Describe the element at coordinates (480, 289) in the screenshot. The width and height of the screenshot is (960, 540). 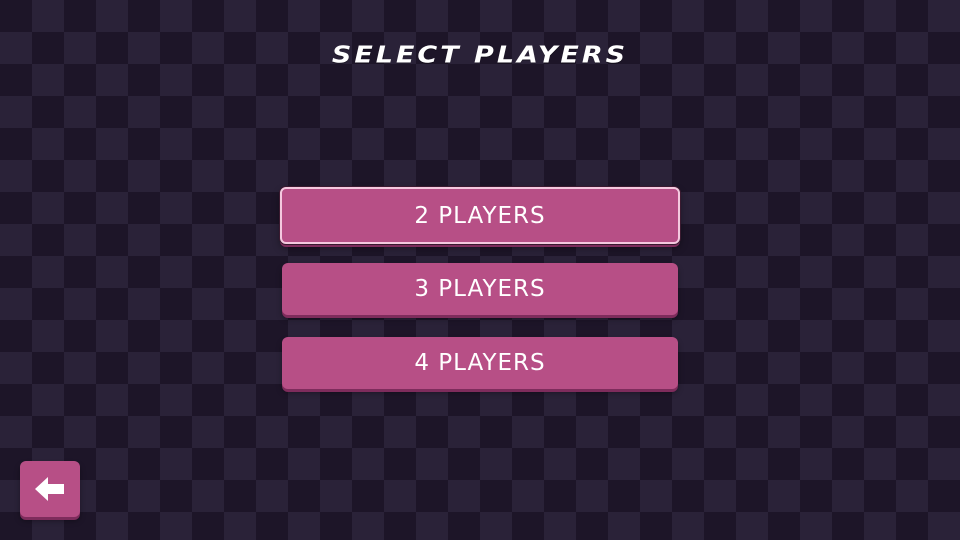
I see `three-players-button: 3 PLAYERS` at that location.